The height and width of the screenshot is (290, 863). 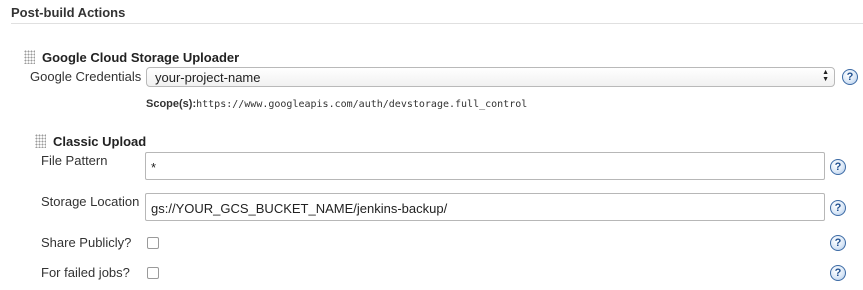 I want to click on section-divider, so click(x=437, y=23).